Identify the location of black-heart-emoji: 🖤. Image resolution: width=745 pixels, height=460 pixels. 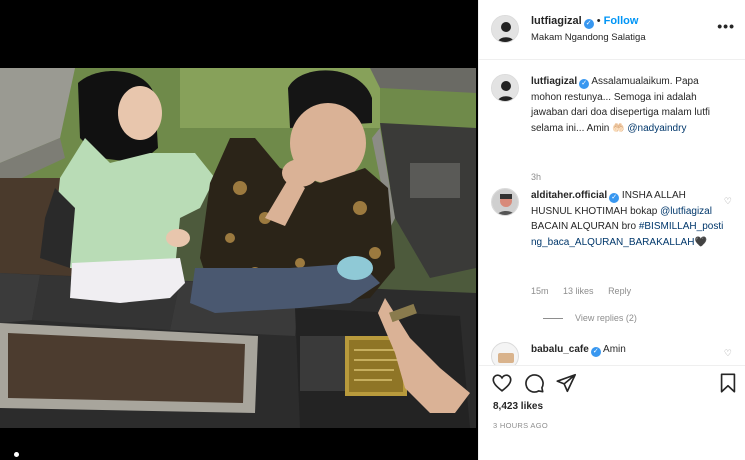
(700, 242).